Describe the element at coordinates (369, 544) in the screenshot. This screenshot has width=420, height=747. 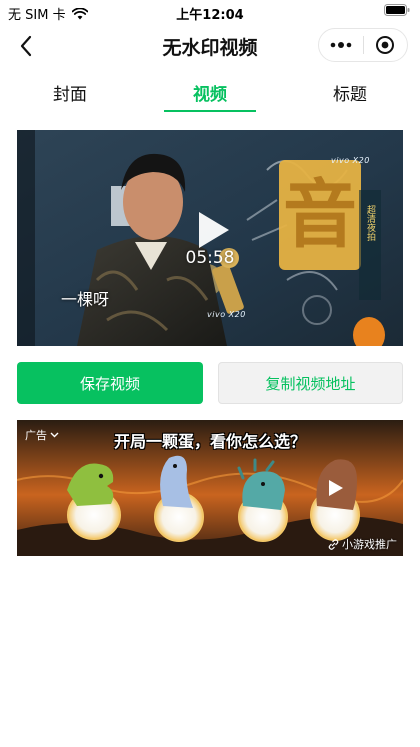
I see `ad-promo-text: 小游戏推广` at that location.